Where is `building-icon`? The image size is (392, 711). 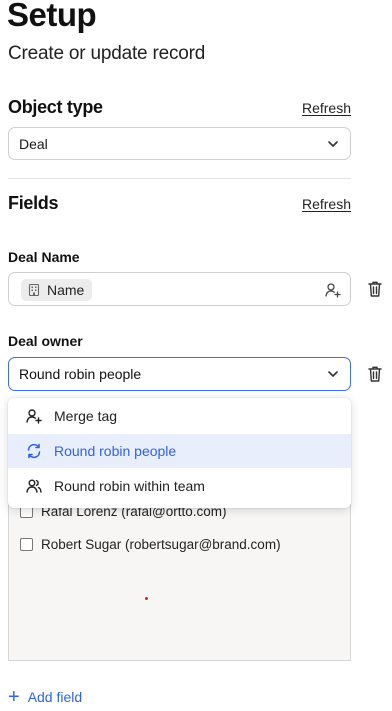
building-icon is located at coordinates (34, 290).